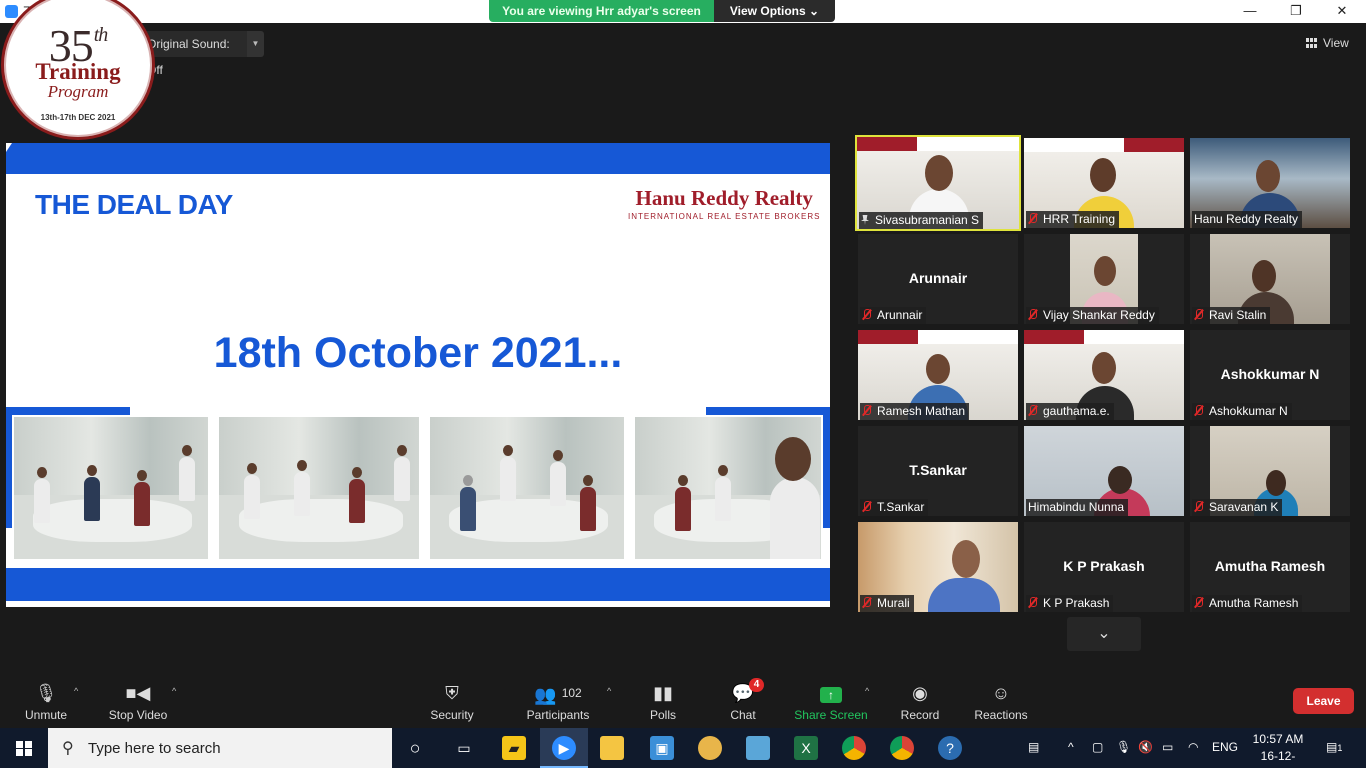 This screenshot has height=768, width=1366. What do you see at coordinates (609, 691) in the screenshot?
I see `participants-options-caret: ^` at bounding box center [609, 691].